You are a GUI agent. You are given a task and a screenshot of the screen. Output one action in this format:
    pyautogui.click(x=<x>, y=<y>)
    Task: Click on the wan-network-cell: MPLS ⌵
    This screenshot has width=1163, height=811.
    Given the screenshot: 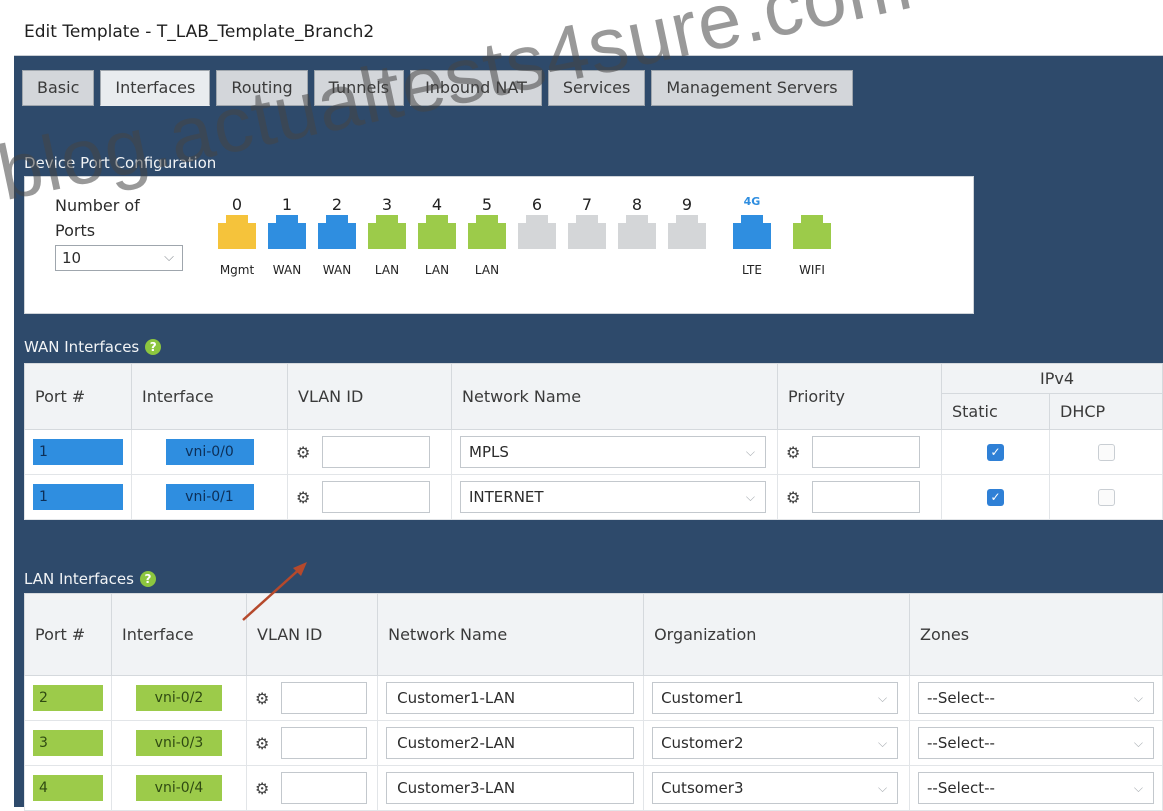 What is the action you would take?
    pyautogui.click(x=614, y=452)
    